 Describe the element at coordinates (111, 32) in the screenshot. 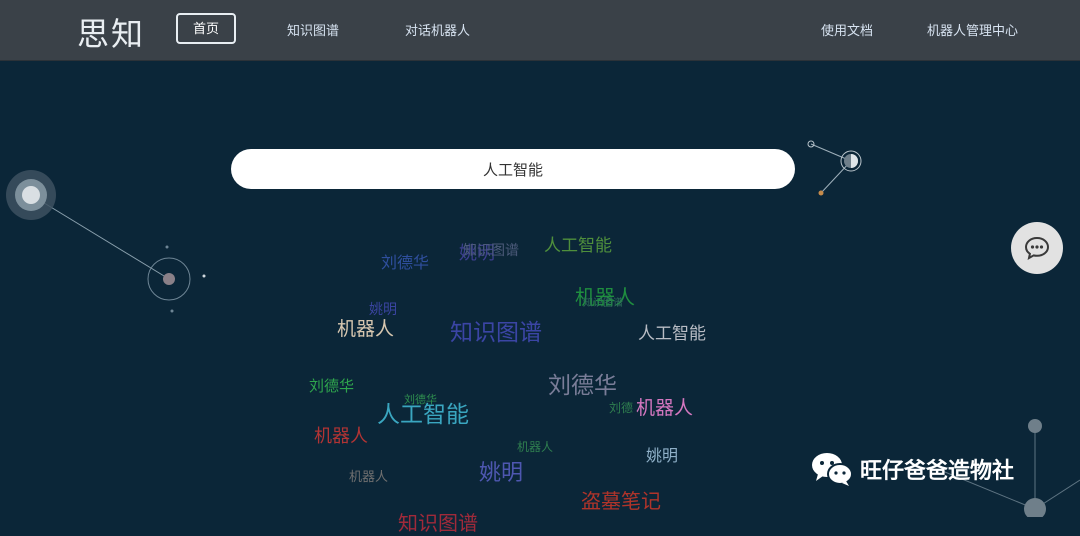

I see `site-logo: 思知` at that location.